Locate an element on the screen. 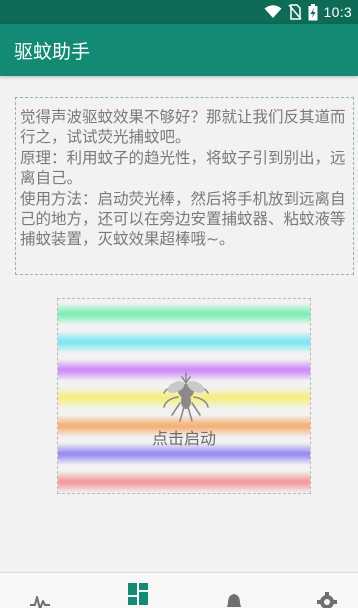  gear-icon is located at coordinates (327, 600).